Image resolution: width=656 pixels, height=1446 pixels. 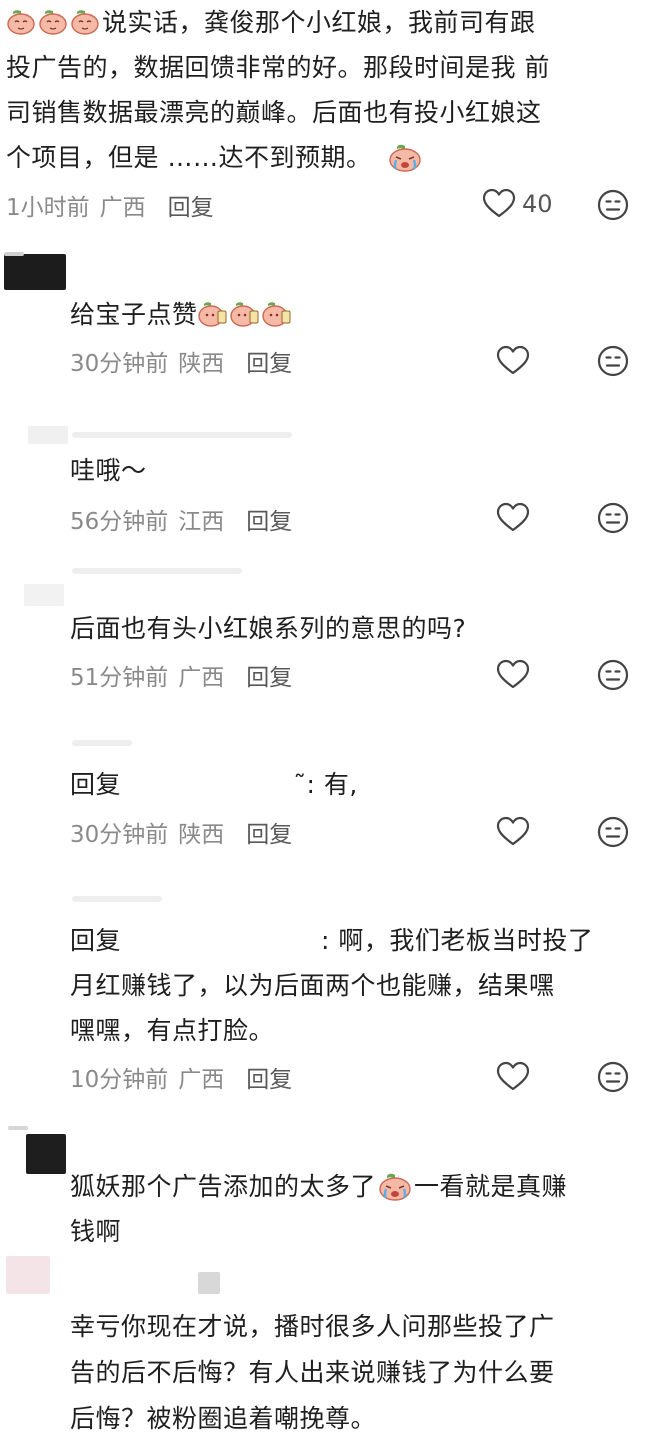 What do you see at coordinates (201, 522) in the screenshot?
I see `location: 江西` at bounding box center [201, 522].